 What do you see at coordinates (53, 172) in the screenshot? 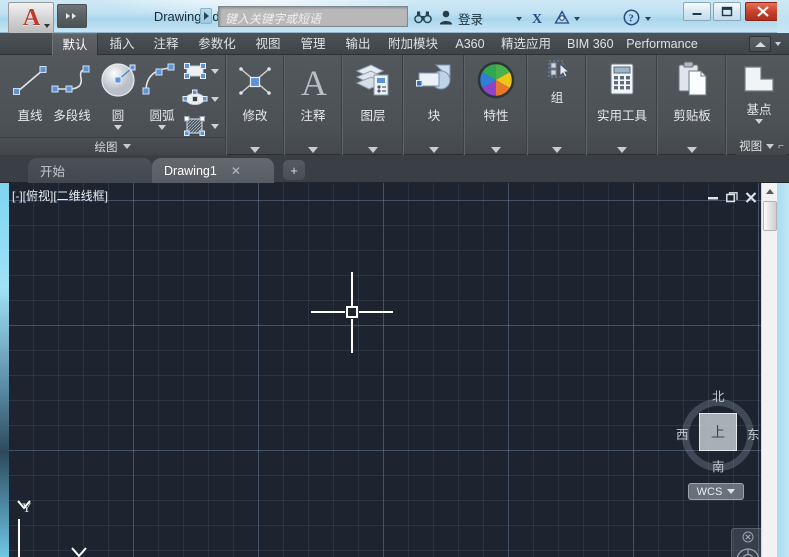
I see `doc-tab-start-label: 开始` at bounding box center [53, 172].